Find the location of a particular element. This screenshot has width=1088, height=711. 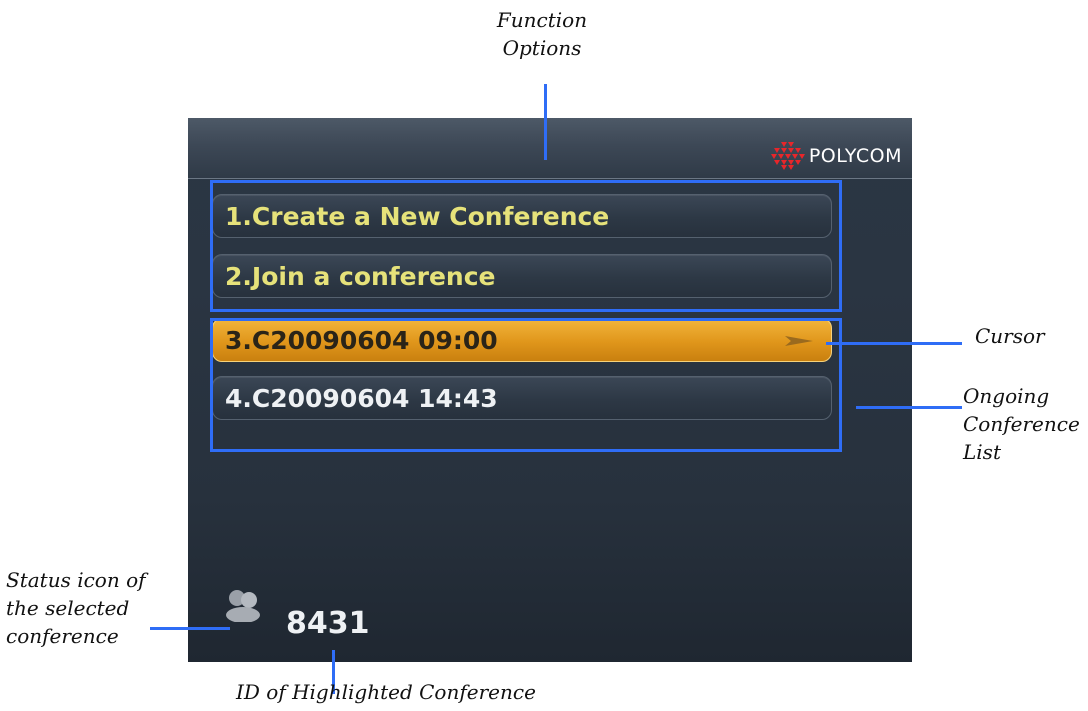

conference-list-leader is located at coordinates (909, 407).